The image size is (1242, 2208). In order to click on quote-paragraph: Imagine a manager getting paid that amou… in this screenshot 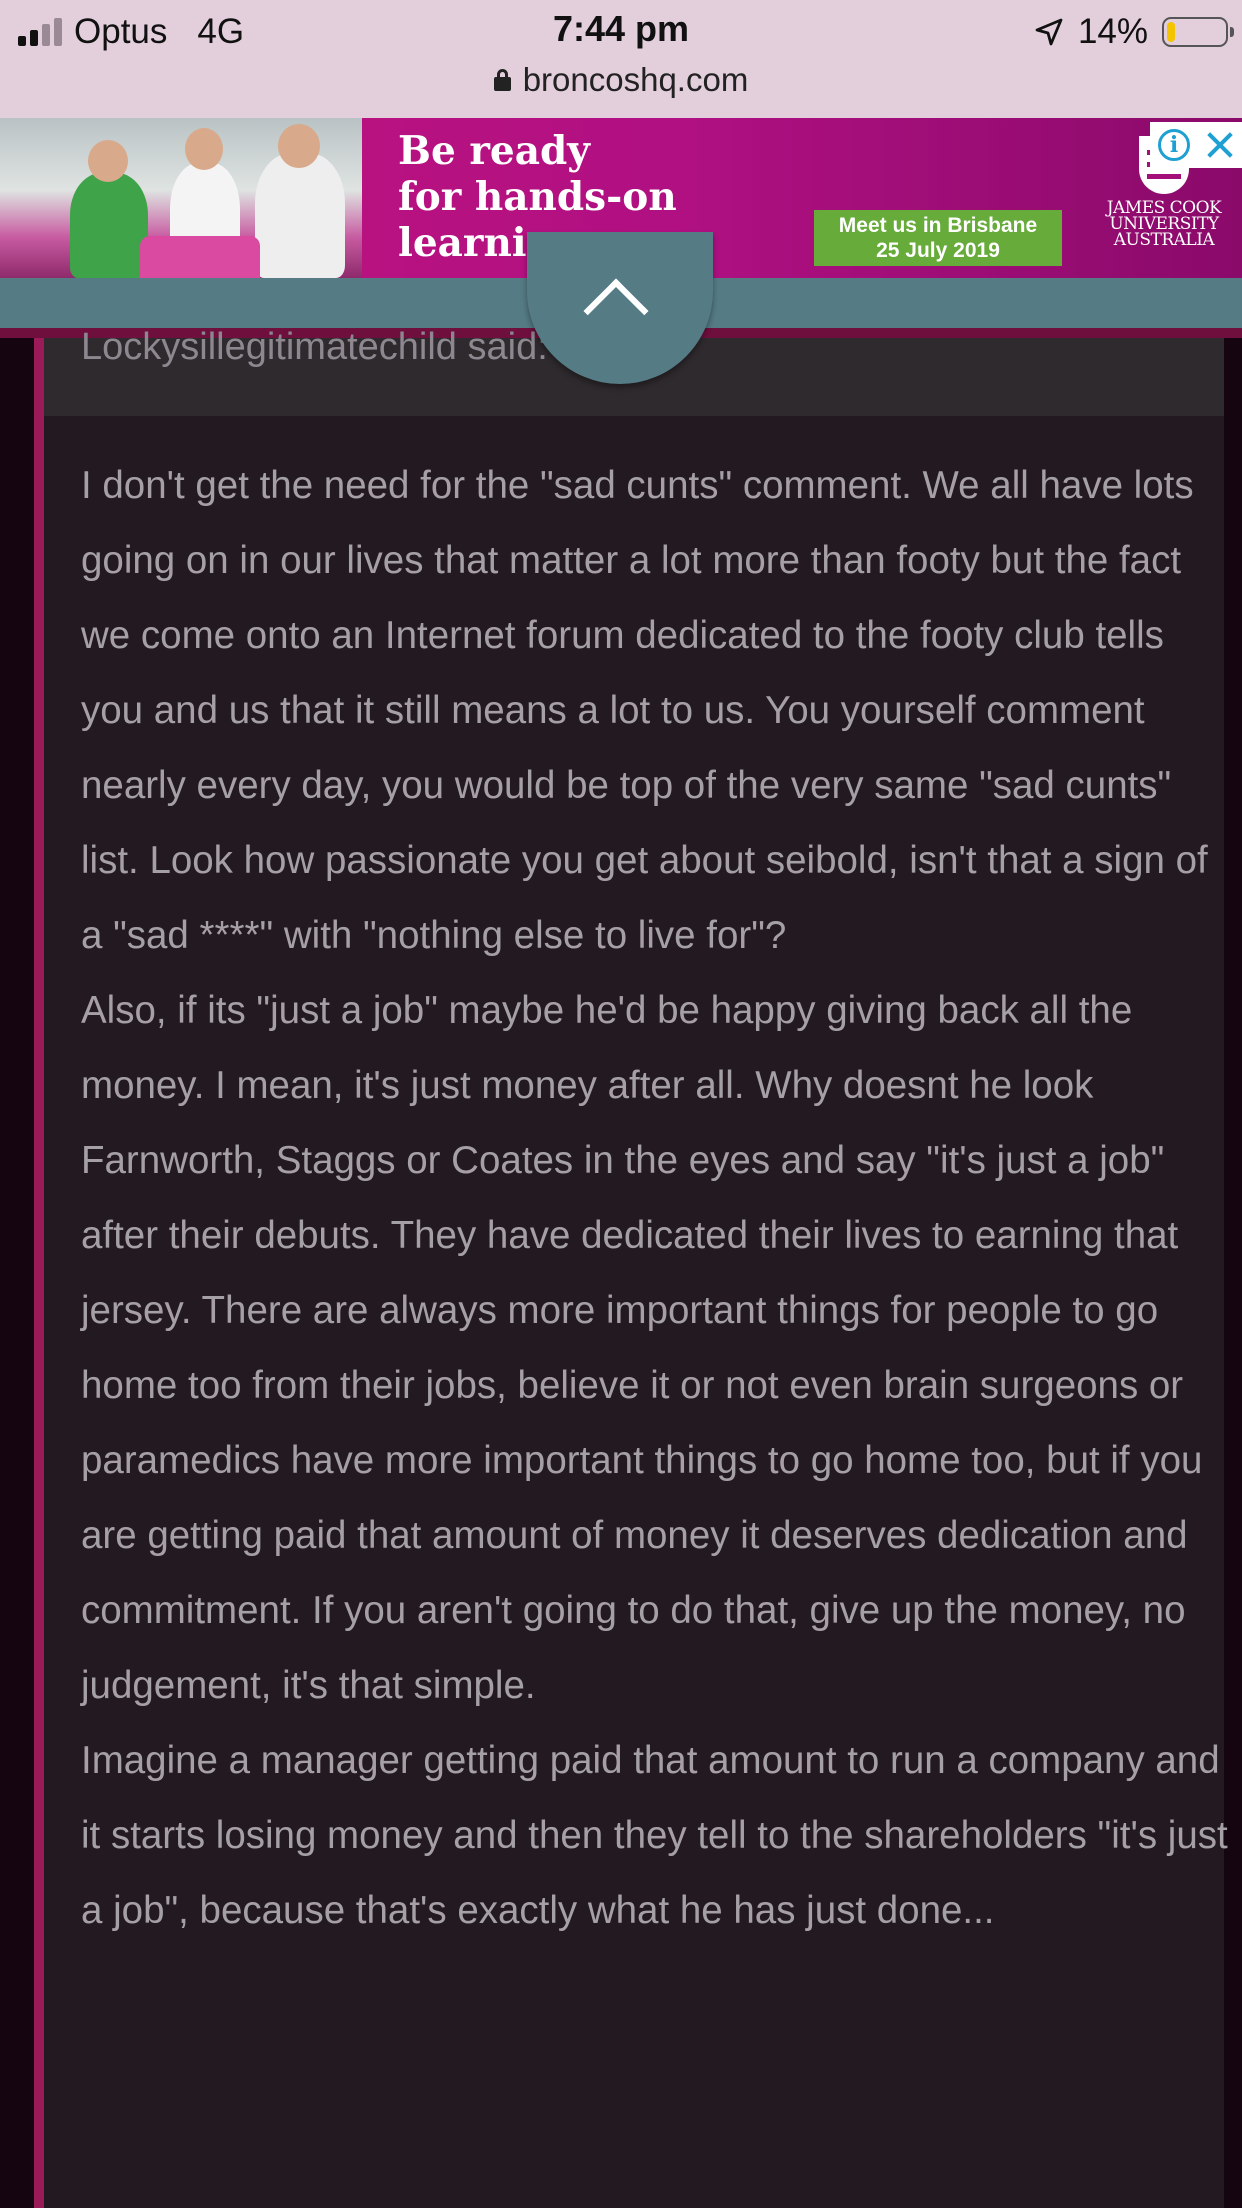, I will do `click(654, 1835)`.